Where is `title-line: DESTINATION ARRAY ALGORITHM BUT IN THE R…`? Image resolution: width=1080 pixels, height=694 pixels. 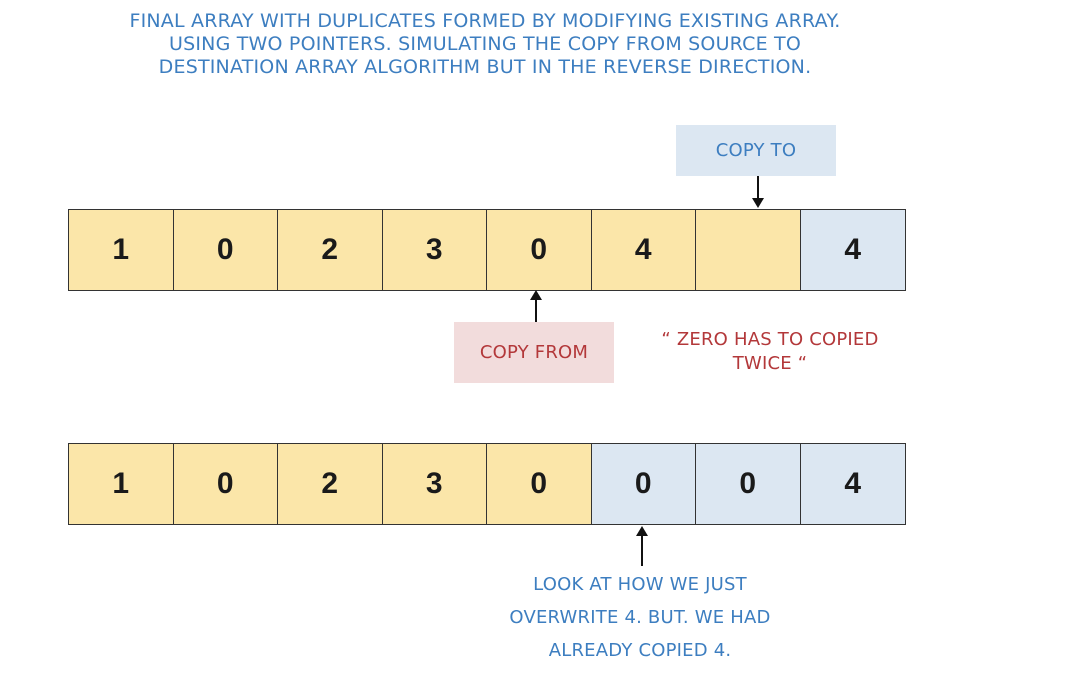
title-line: DESTINATION ARRAY ALGORITHM BUT IN THE R… is located at coordinates (485, 67).